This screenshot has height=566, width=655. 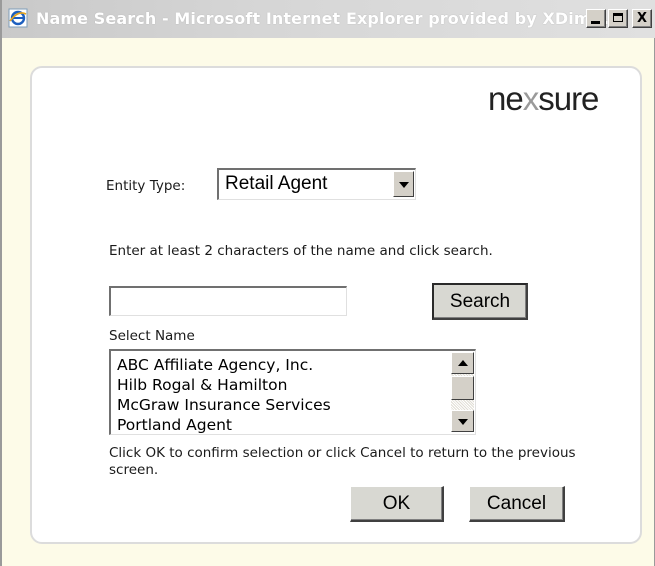 What do you see at coordinates (224, 385) in the screenshot?
I see `list-item: Hilb Rogal & Hamilton` at bounding box center [224, 385].